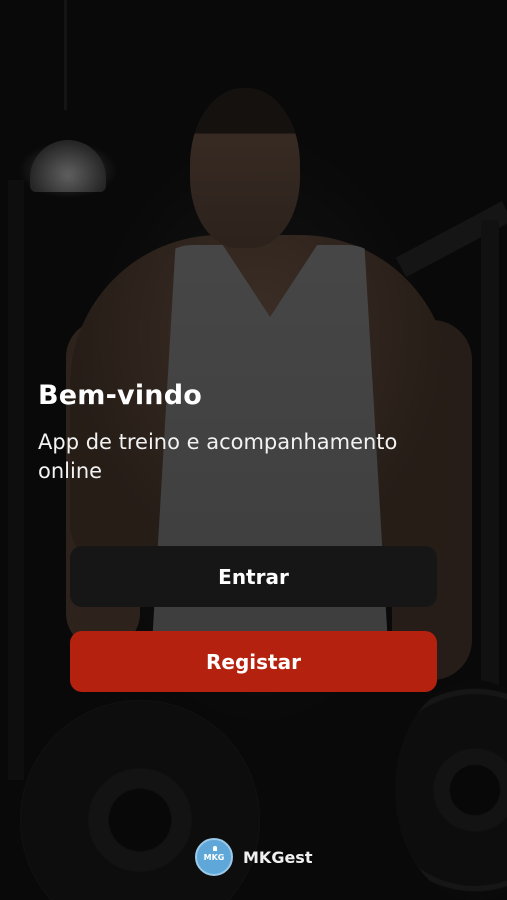 Image resolution: width=507 pixels, height=900 pixels. I want to click on brand-footer: MKG MKGest, so click(253, 857).